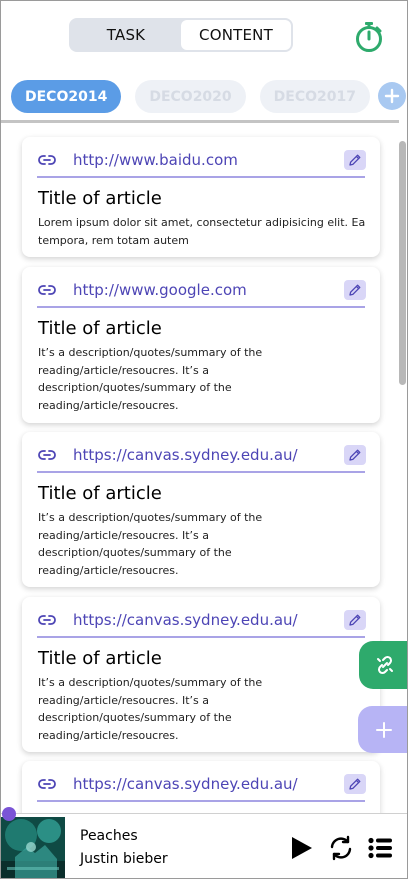  I want to click on tab-content: CONTENT, so click(236, 35).